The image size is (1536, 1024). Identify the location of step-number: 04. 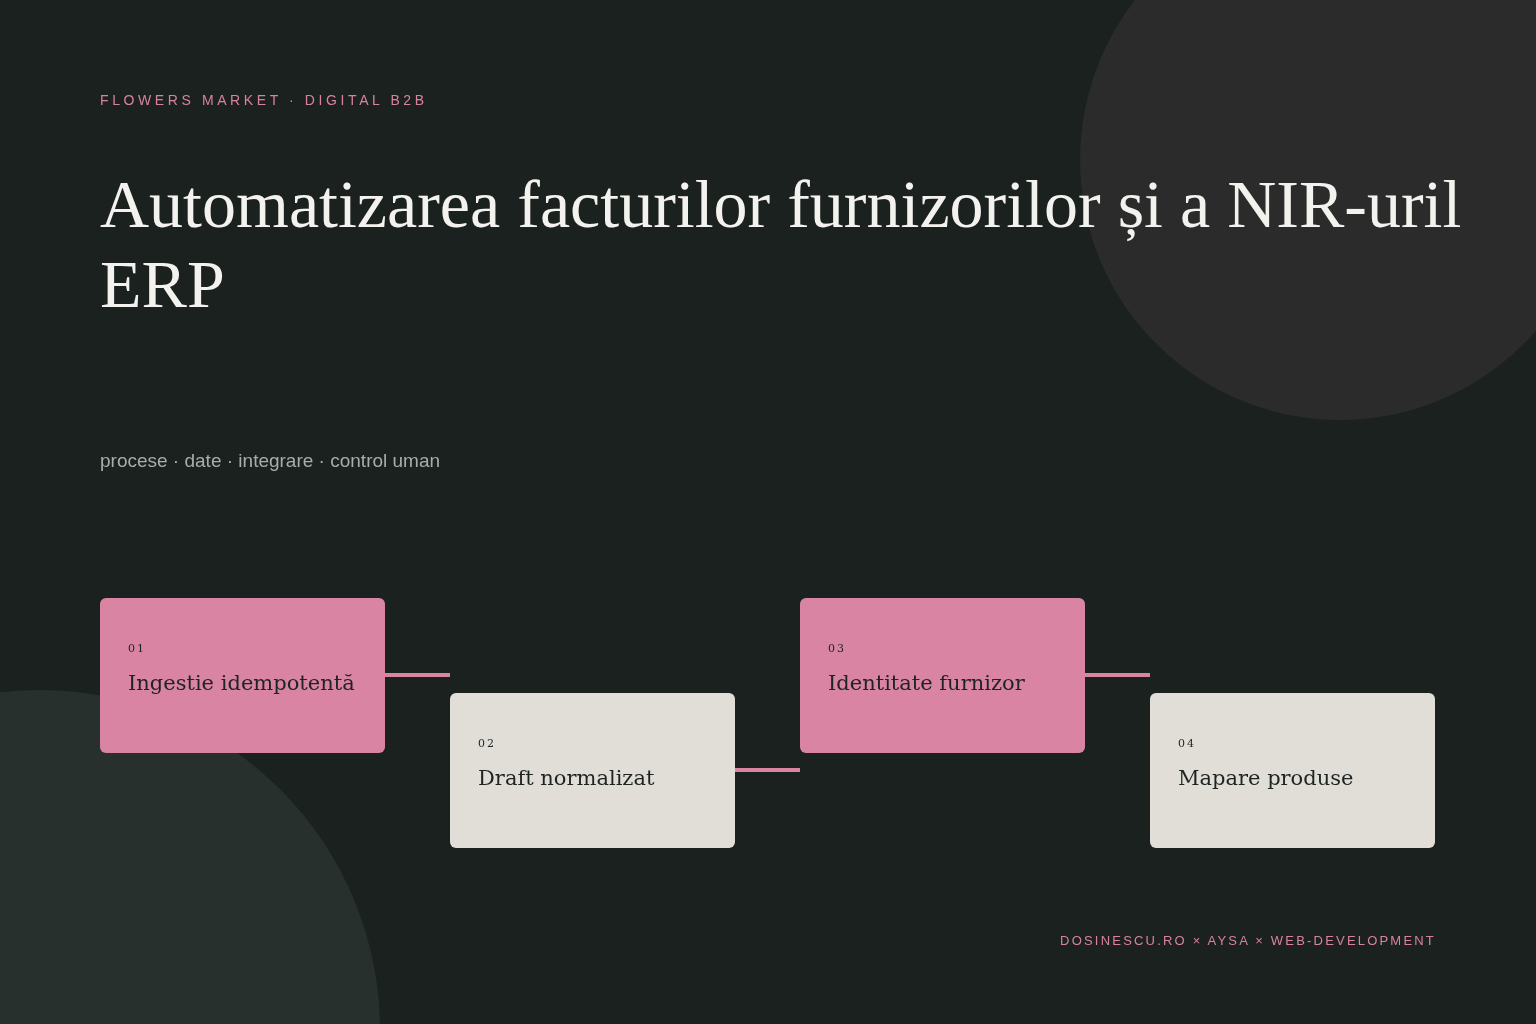
(1187, 743).